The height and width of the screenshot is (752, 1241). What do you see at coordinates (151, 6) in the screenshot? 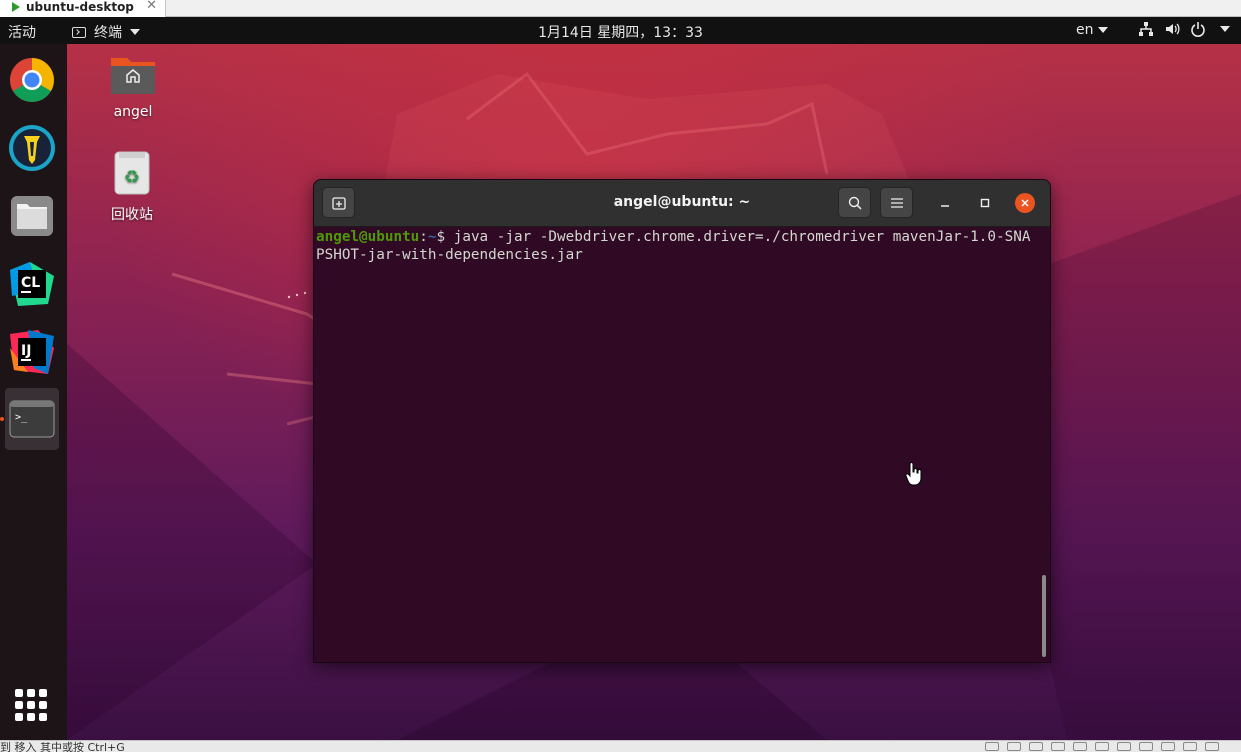
I see `vm-tab-close-icon: ✕` at bounding box center [151, 6].